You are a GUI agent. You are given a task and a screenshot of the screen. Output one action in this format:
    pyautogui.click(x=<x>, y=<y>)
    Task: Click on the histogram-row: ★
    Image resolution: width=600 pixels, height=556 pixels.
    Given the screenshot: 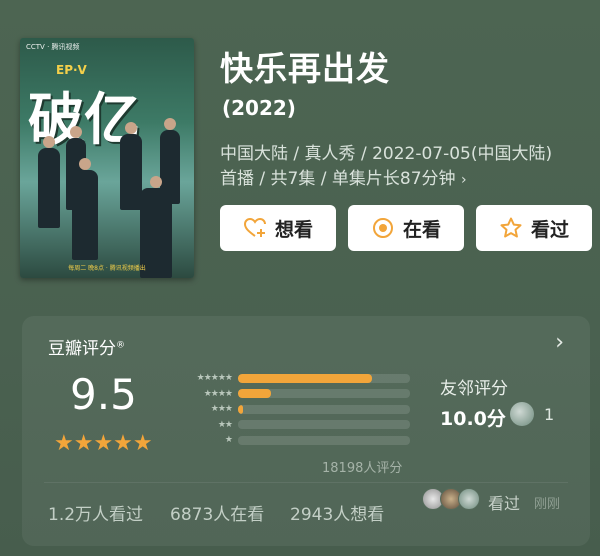 What is the action you would take?
    pyautogui.click(x=291, y=440)
    